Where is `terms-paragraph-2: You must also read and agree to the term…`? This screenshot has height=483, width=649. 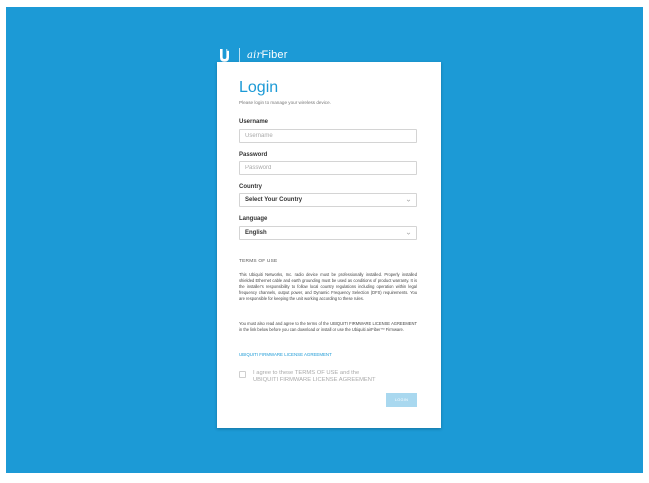
terms-paragraph-2: You must also read and agree to the term… is located at coordinates (328, 326).